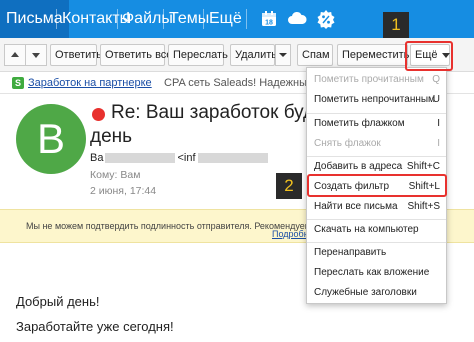 The image size is (474, 342). I want to click on spam-button: Спам, so click(315, 55).